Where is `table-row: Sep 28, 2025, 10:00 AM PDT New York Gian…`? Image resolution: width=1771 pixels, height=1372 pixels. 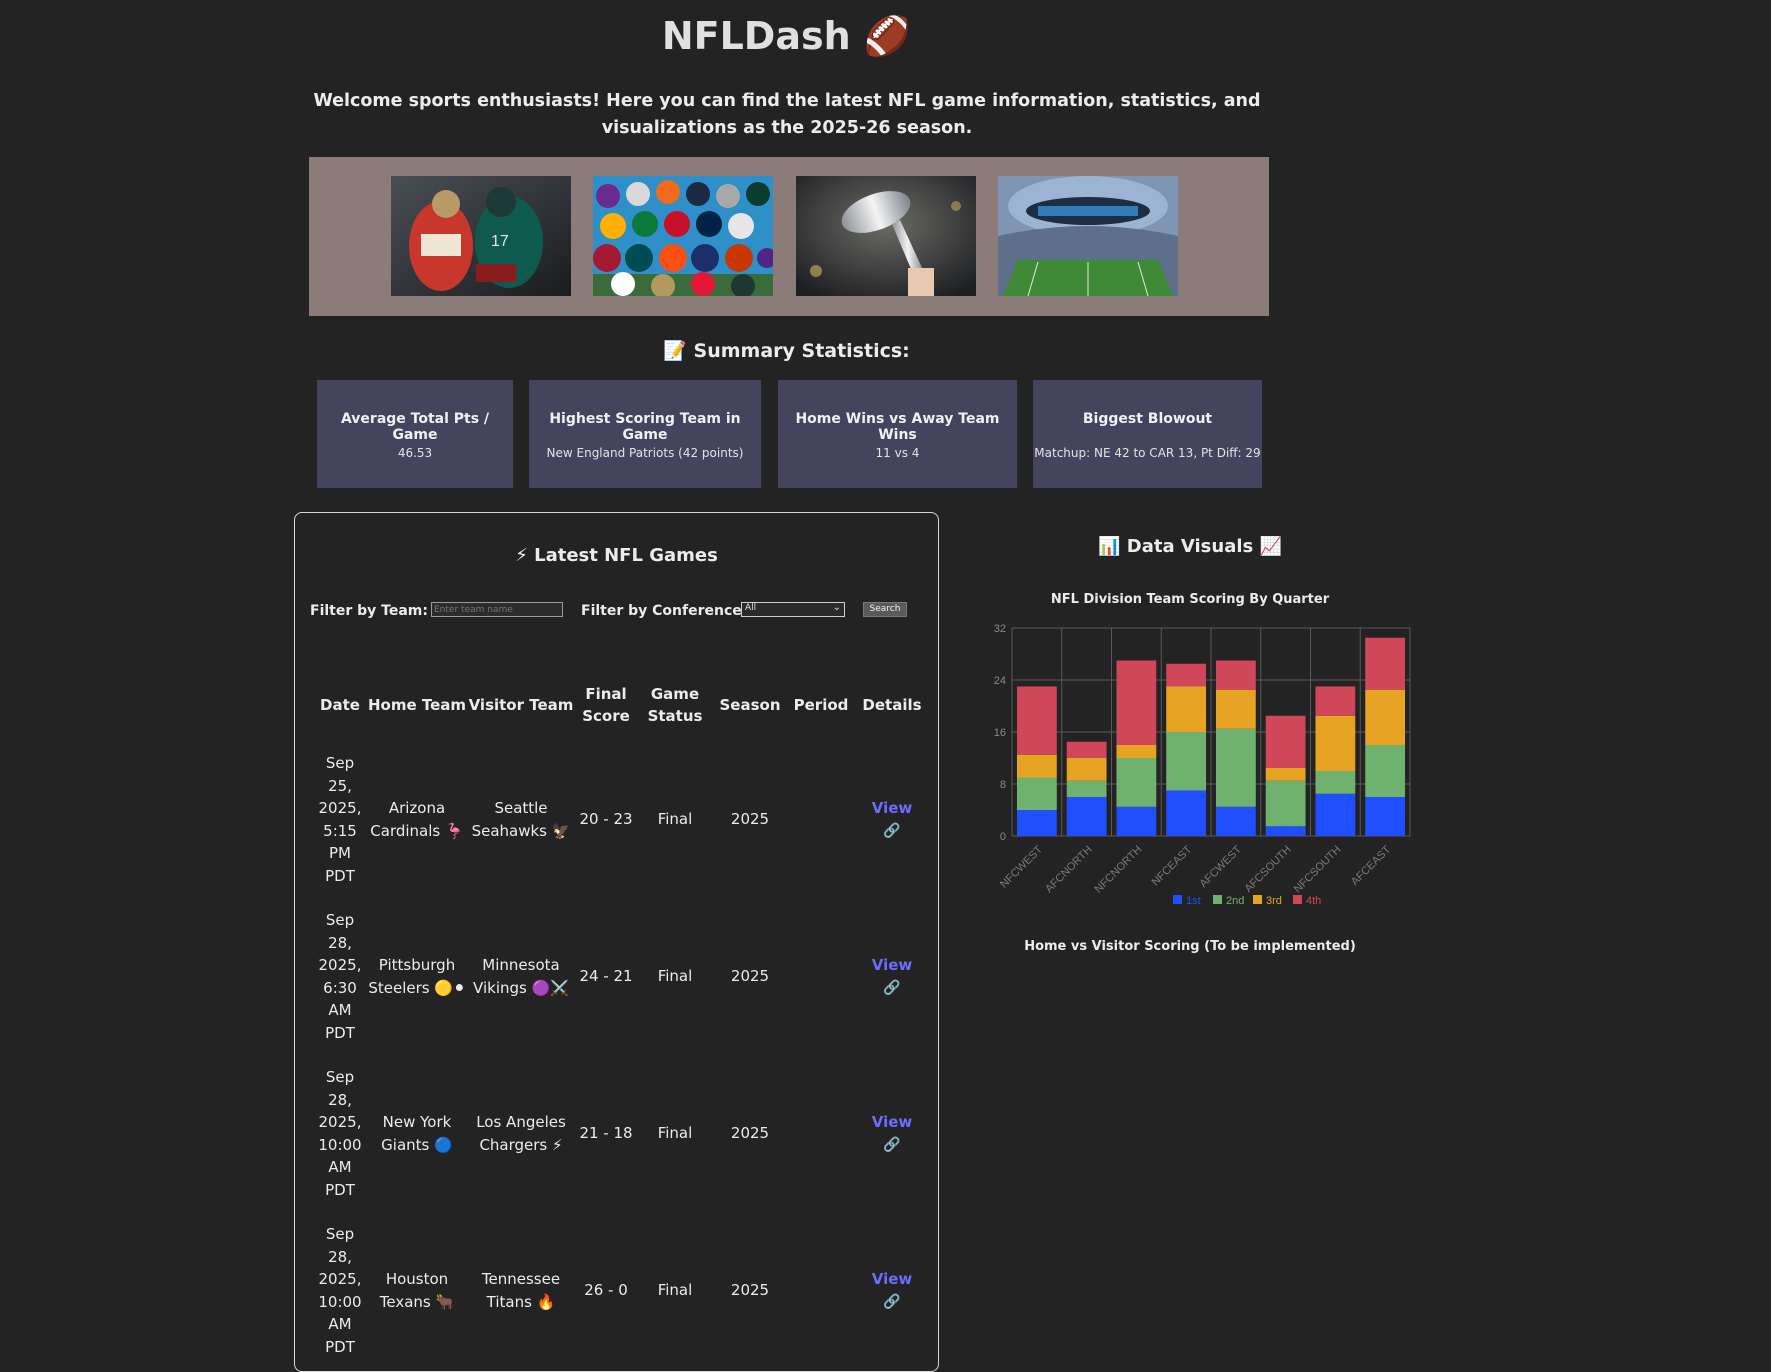 table-row: Sep 28, 2025, 10:00 AM PDT New York Gian… is located at coordinates (621, 1133).